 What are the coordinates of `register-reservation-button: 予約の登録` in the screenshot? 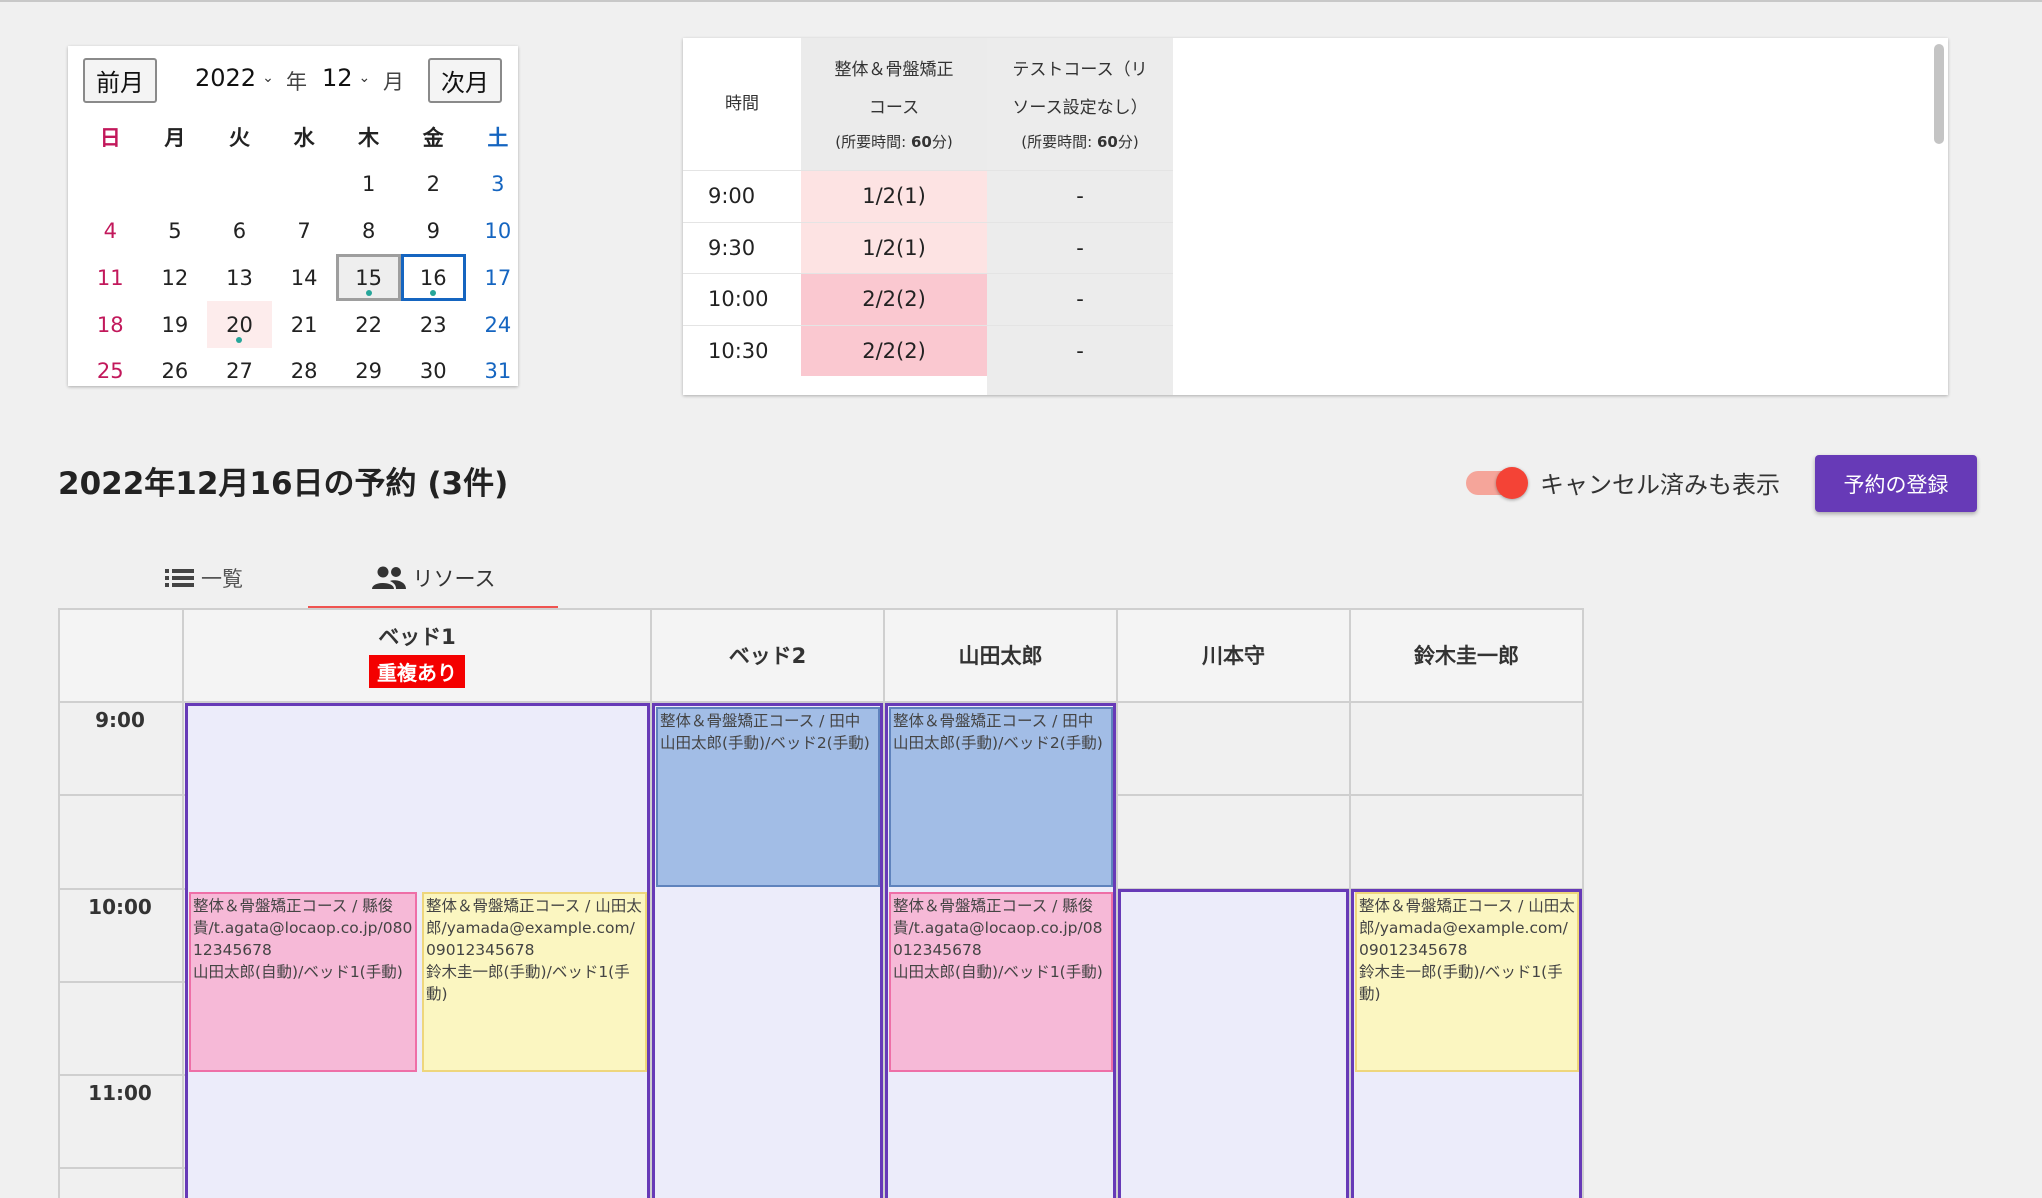 It's located at (1896, 483).